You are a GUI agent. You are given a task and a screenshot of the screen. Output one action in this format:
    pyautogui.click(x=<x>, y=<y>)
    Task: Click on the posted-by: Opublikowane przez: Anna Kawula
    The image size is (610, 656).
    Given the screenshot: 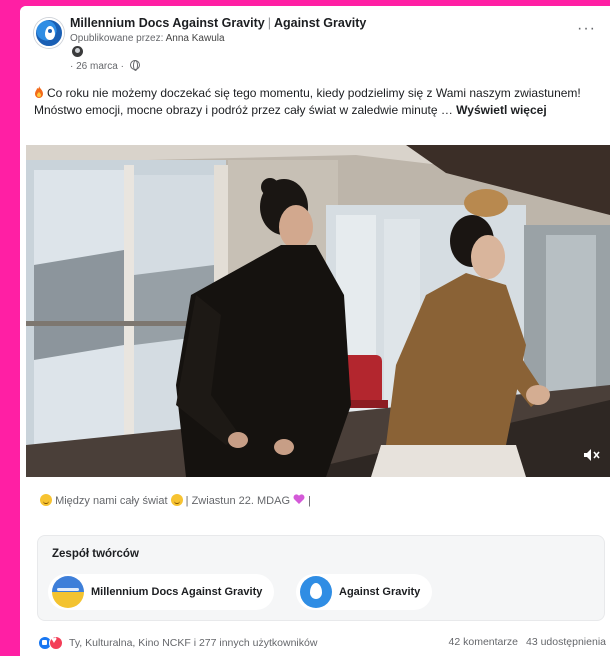 What is the action you would take?
    pyautogui.click(x=147, y=38)
    